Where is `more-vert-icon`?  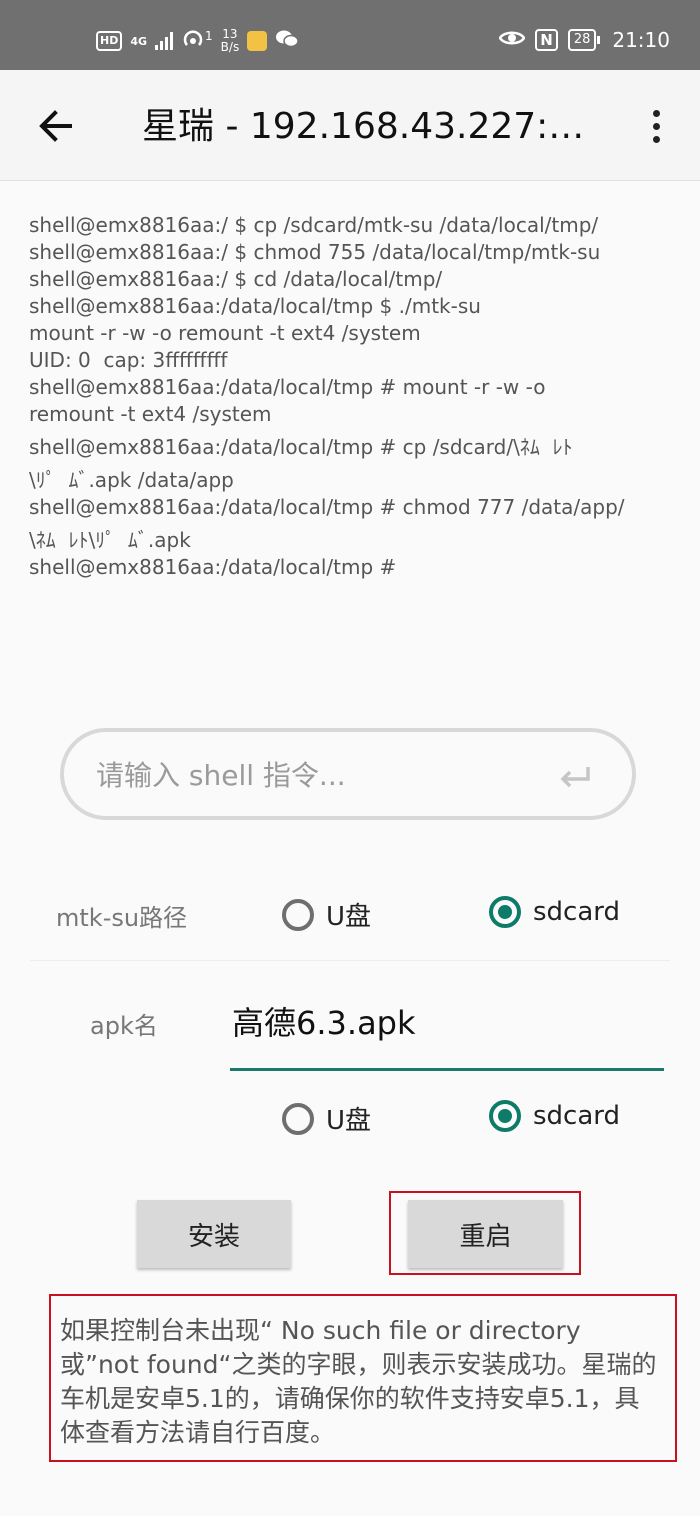
more-vert-icon is located at coordinates (656, 113).